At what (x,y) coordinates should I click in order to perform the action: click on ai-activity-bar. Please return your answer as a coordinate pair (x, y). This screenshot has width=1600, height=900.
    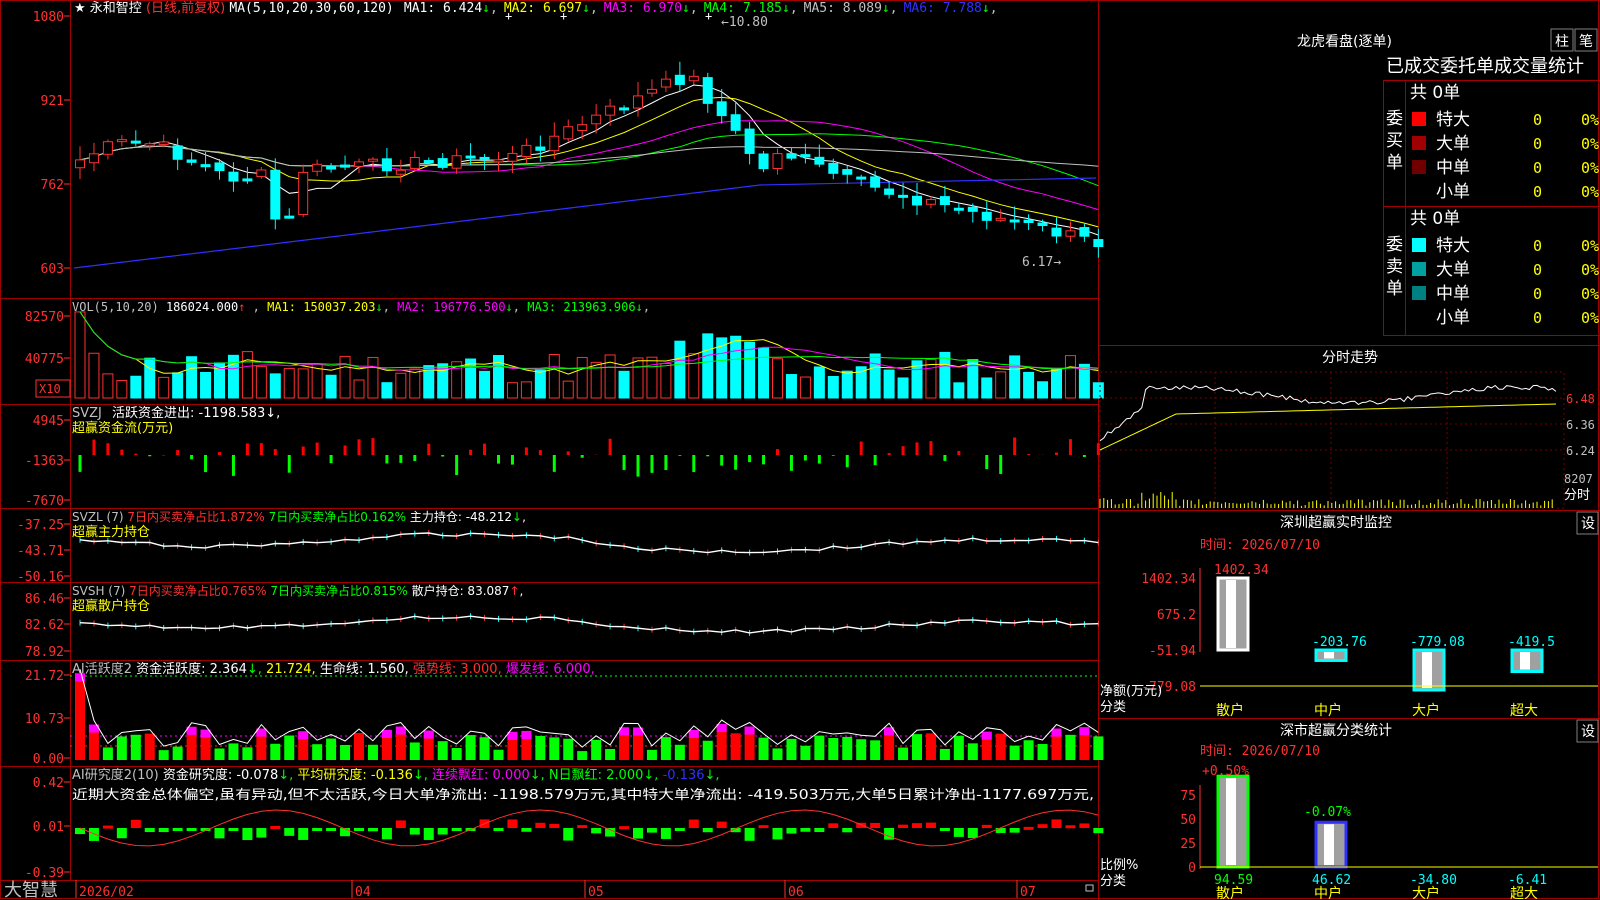
    Looking at the image, I should click on (958, 747).